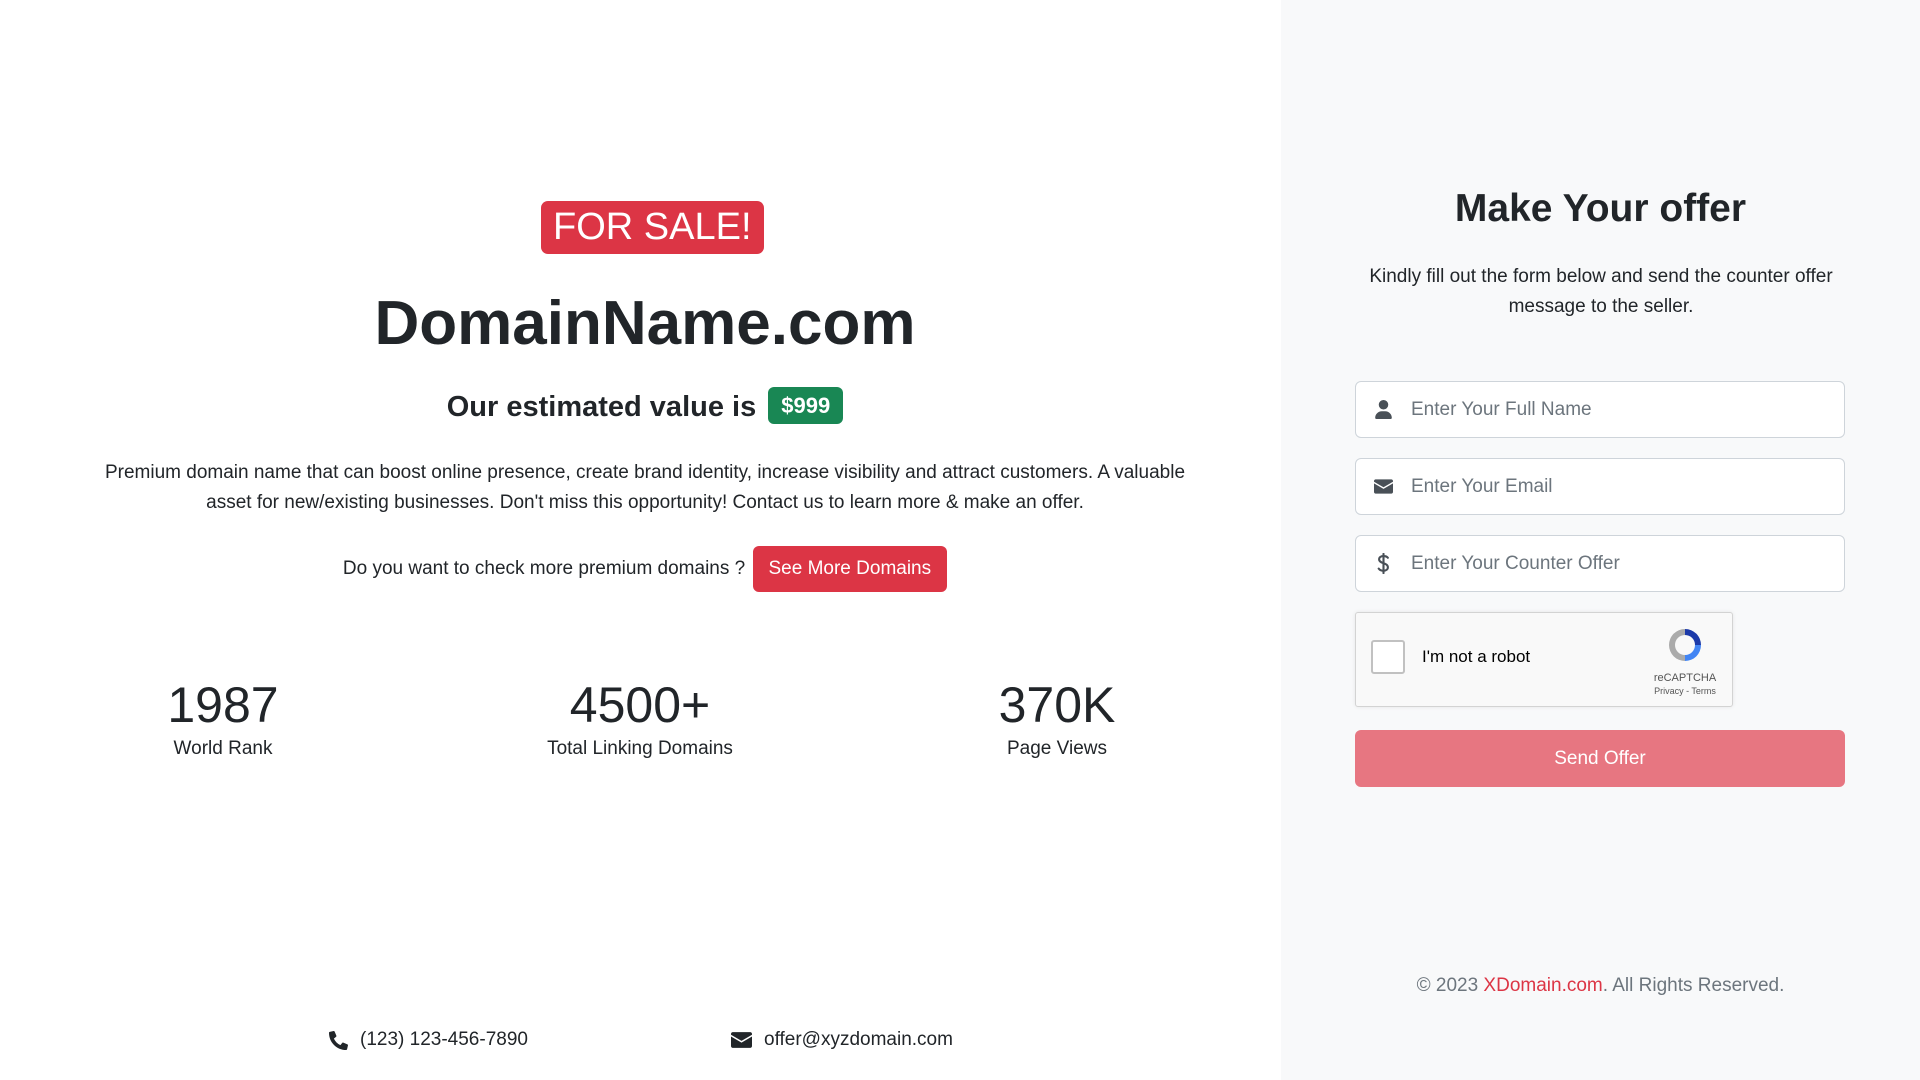  What do you see at coordinates (1627, 563) in the screenshot?
I see `counter-offer-input` at bounding box center [1627, 563].